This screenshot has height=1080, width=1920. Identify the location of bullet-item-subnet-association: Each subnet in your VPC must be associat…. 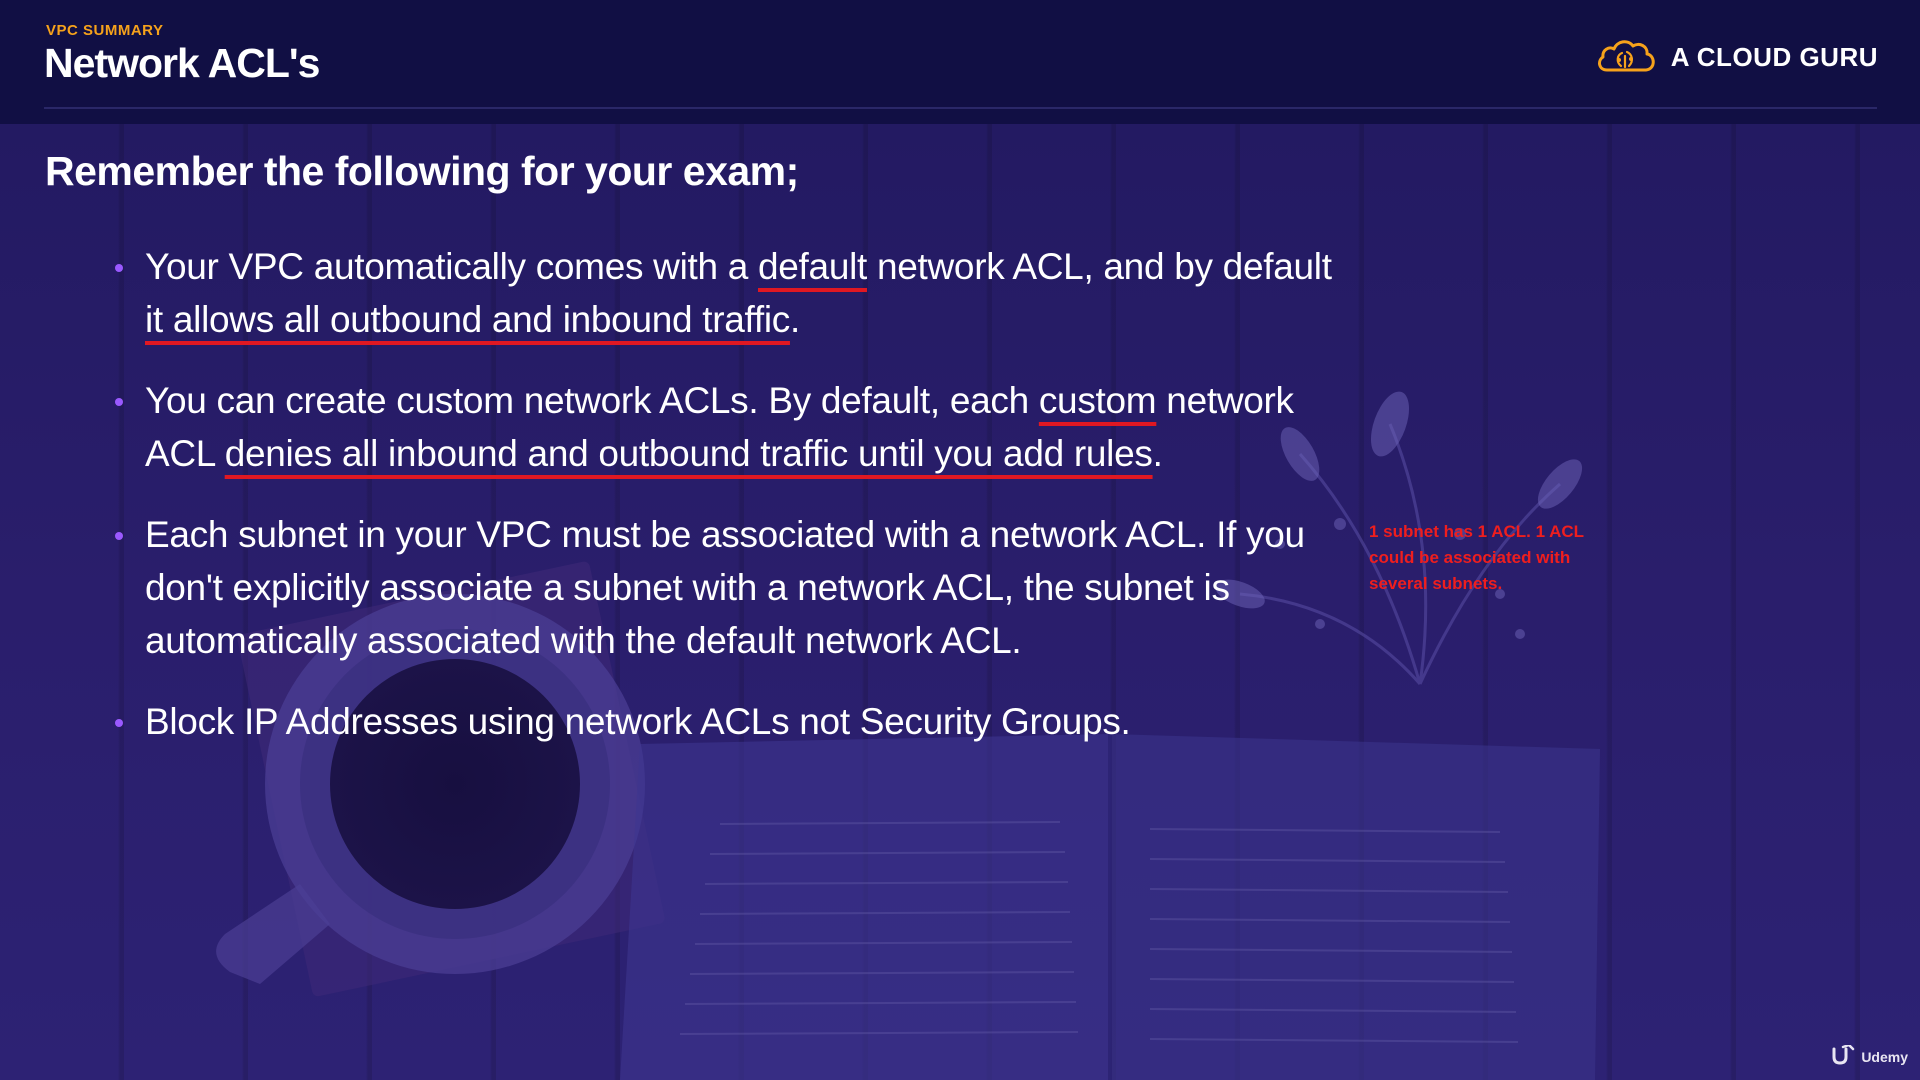
(727, 587).